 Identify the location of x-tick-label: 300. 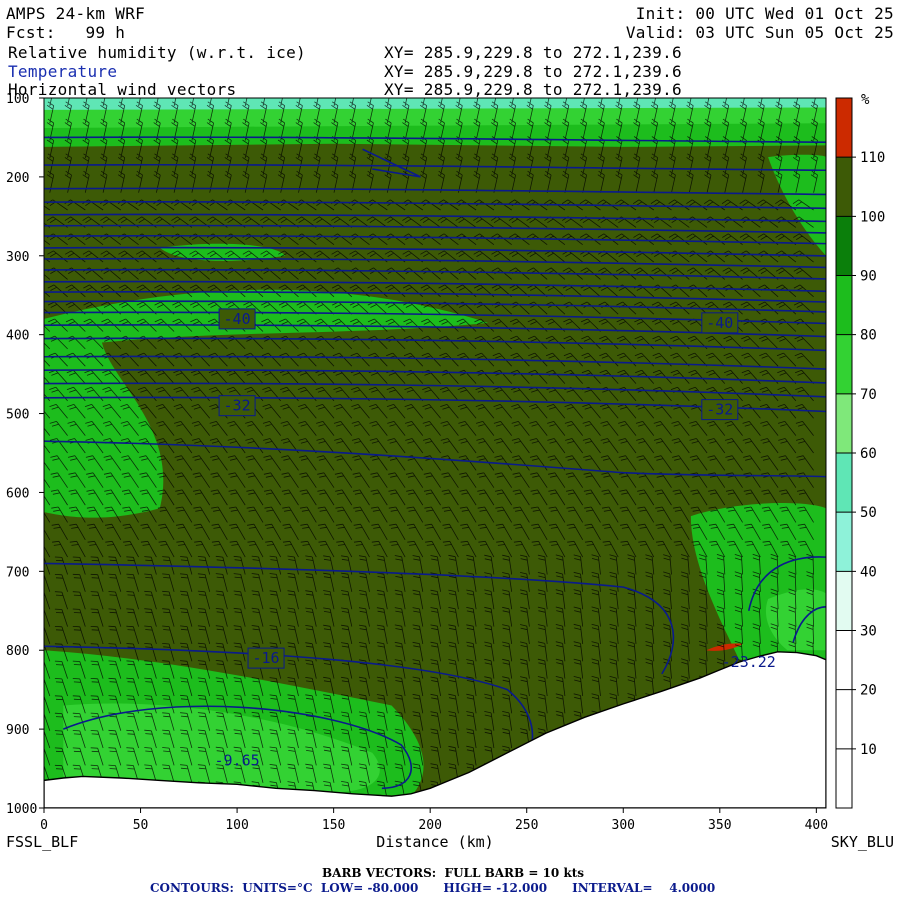
(623, 825).